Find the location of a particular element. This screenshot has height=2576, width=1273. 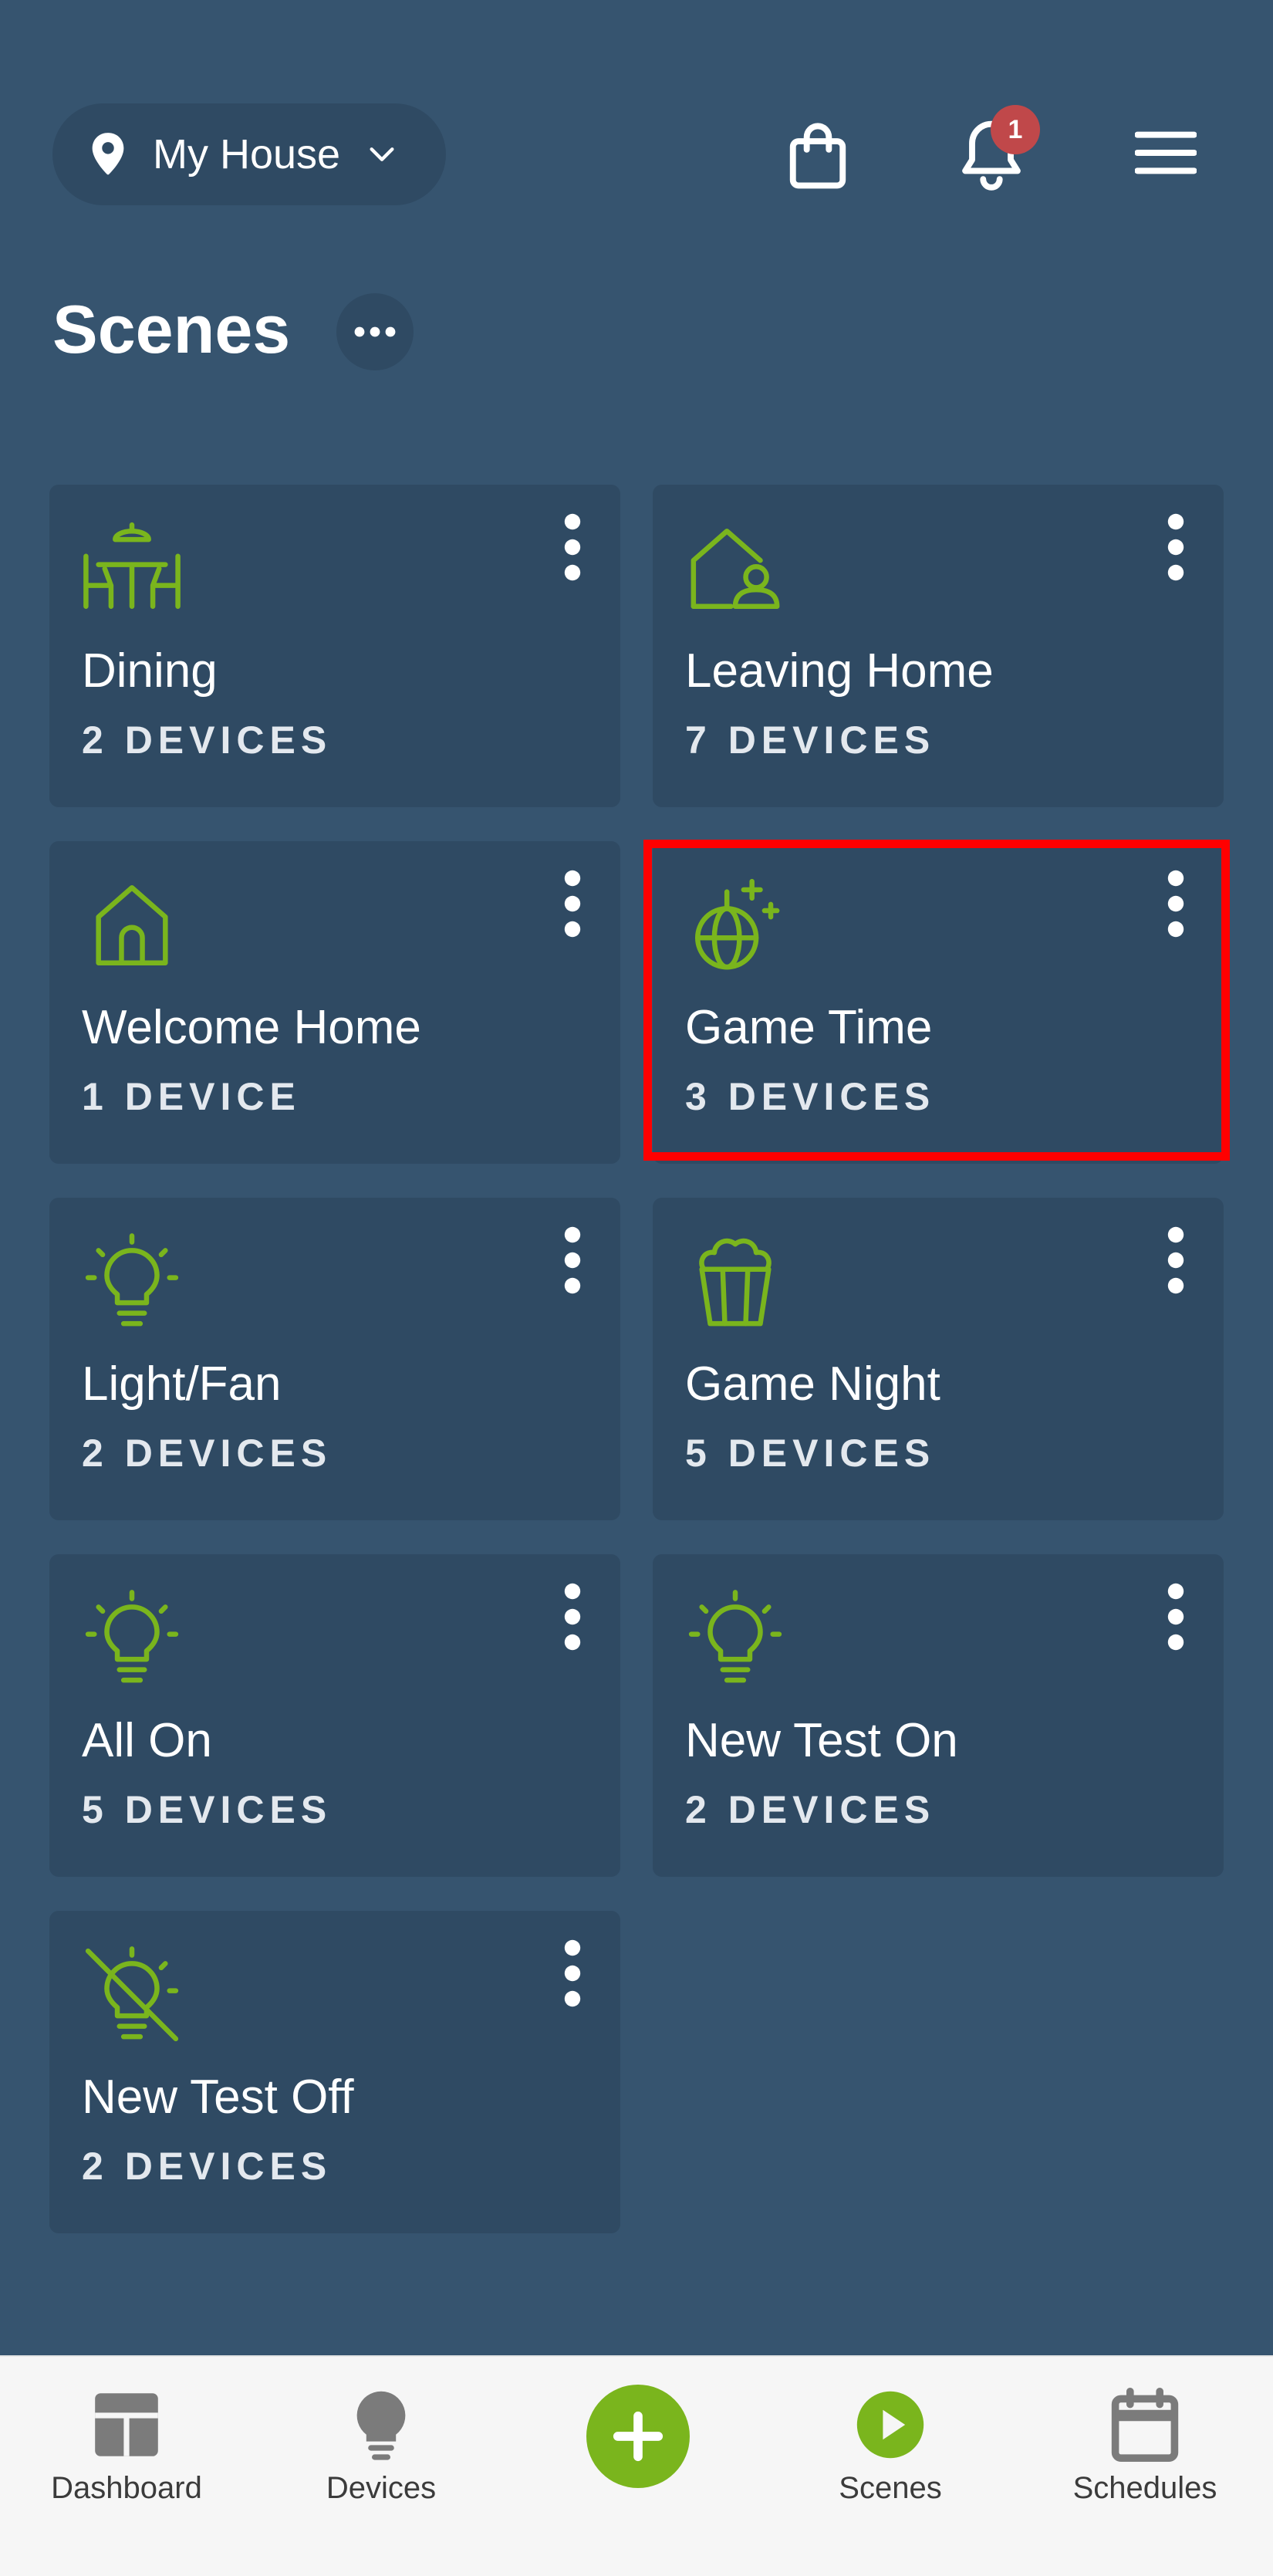

scene-card-leaving-home: Leaving Home 7 DEVICES is located at coordinates (938, 646).